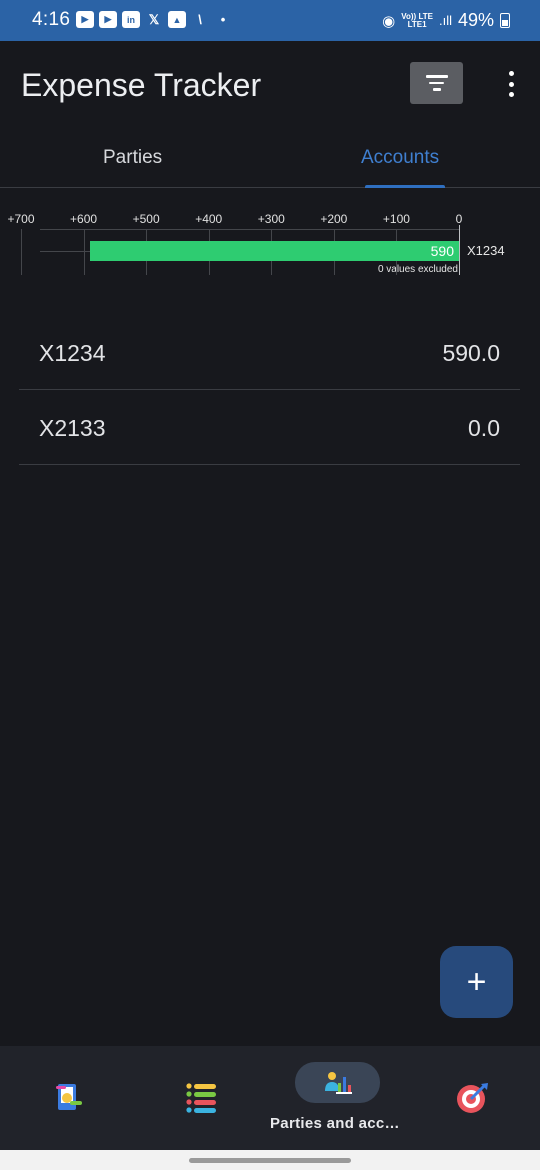 This screenshot has width=540, height=1170. Describe the element at coordinates (269, 352) in the screenshot. I see `list-item: X1234 590.0` at that location.